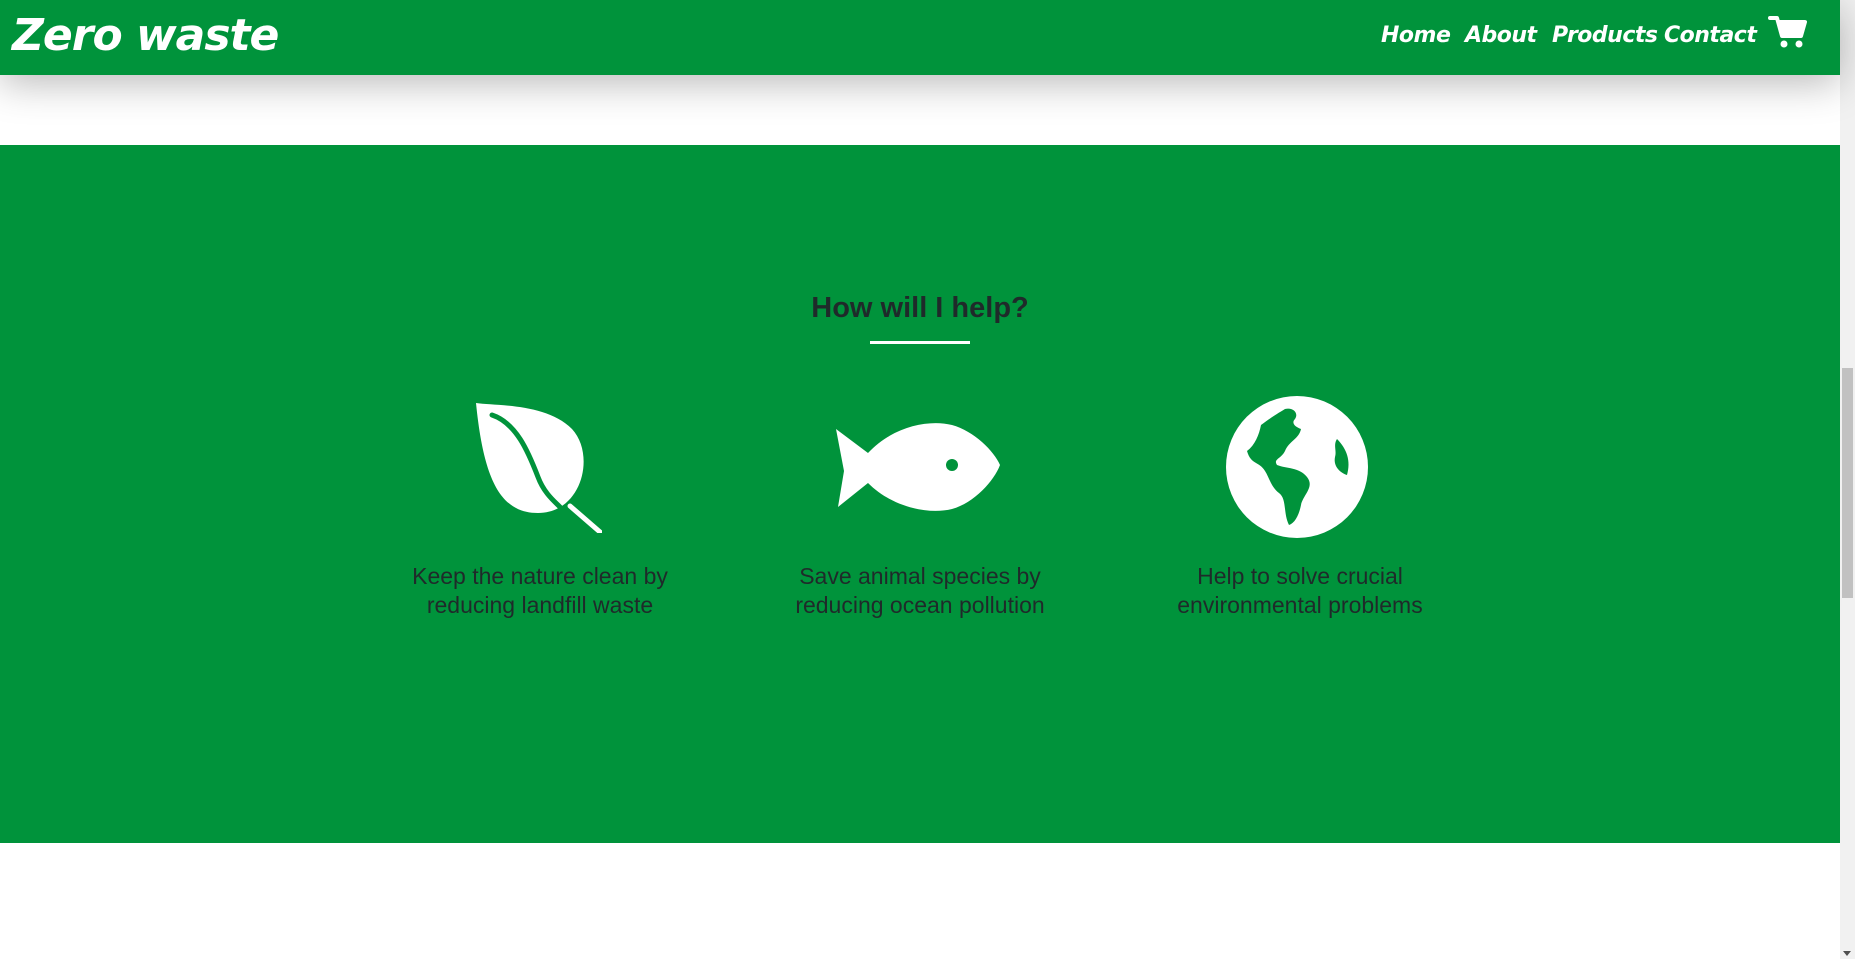 The width and height of the screenshot is (1855, 959). Describe the element at coordinates (920, 576) in the screenshot. I see `feature-text-line: Save animal species by` at that location.